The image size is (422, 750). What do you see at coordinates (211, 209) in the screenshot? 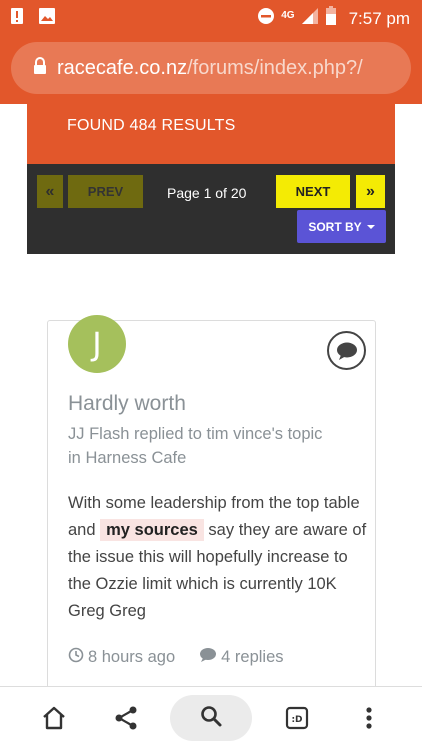
I see `pagination-bar: « PREV Page 1 of 20 NEXT » SORT BY` at bounding box center [211, 209].